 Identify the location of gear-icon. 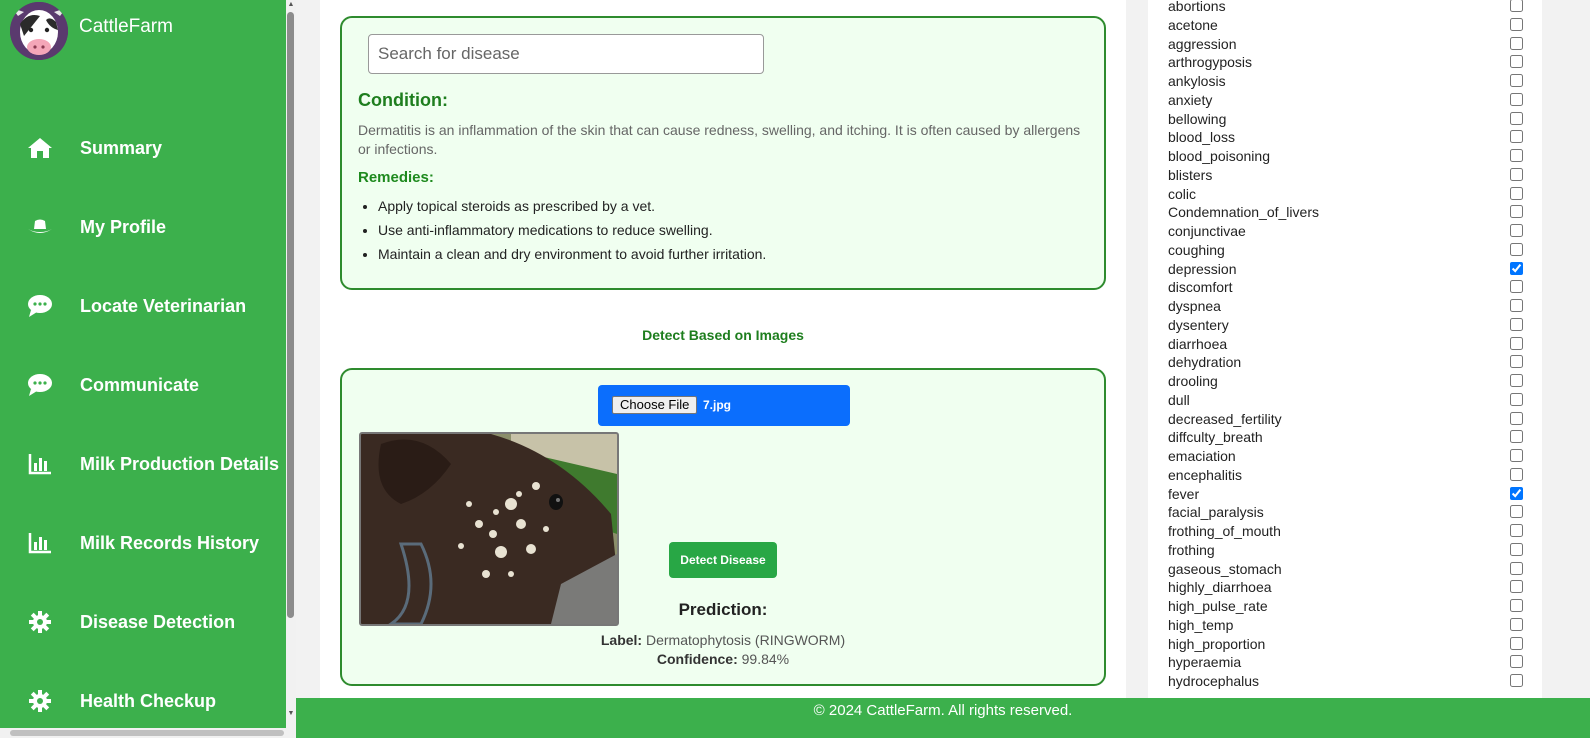
(40, 701).